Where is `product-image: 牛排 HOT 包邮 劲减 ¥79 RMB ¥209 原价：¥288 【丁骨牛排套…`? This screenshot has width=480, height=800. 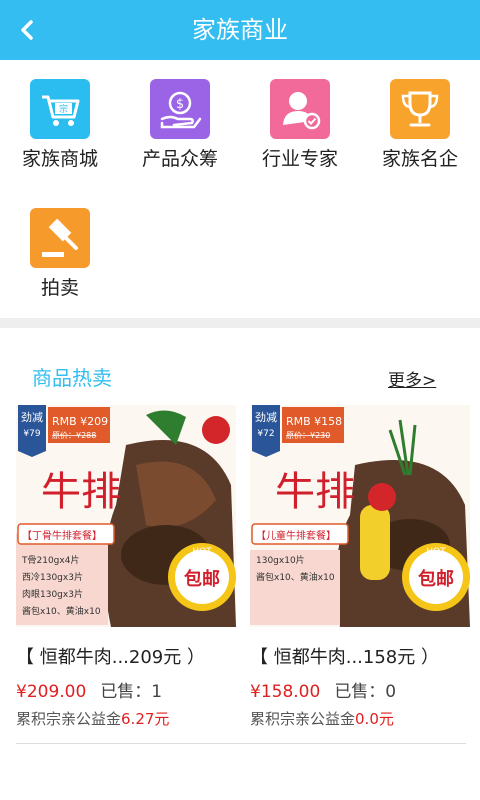
product-image: 牛排 HOT 包邮 劲减 ¥79 RMB ¥209 原价：¥288 【丁骨牛排套… is located at coordinates (126, 516).